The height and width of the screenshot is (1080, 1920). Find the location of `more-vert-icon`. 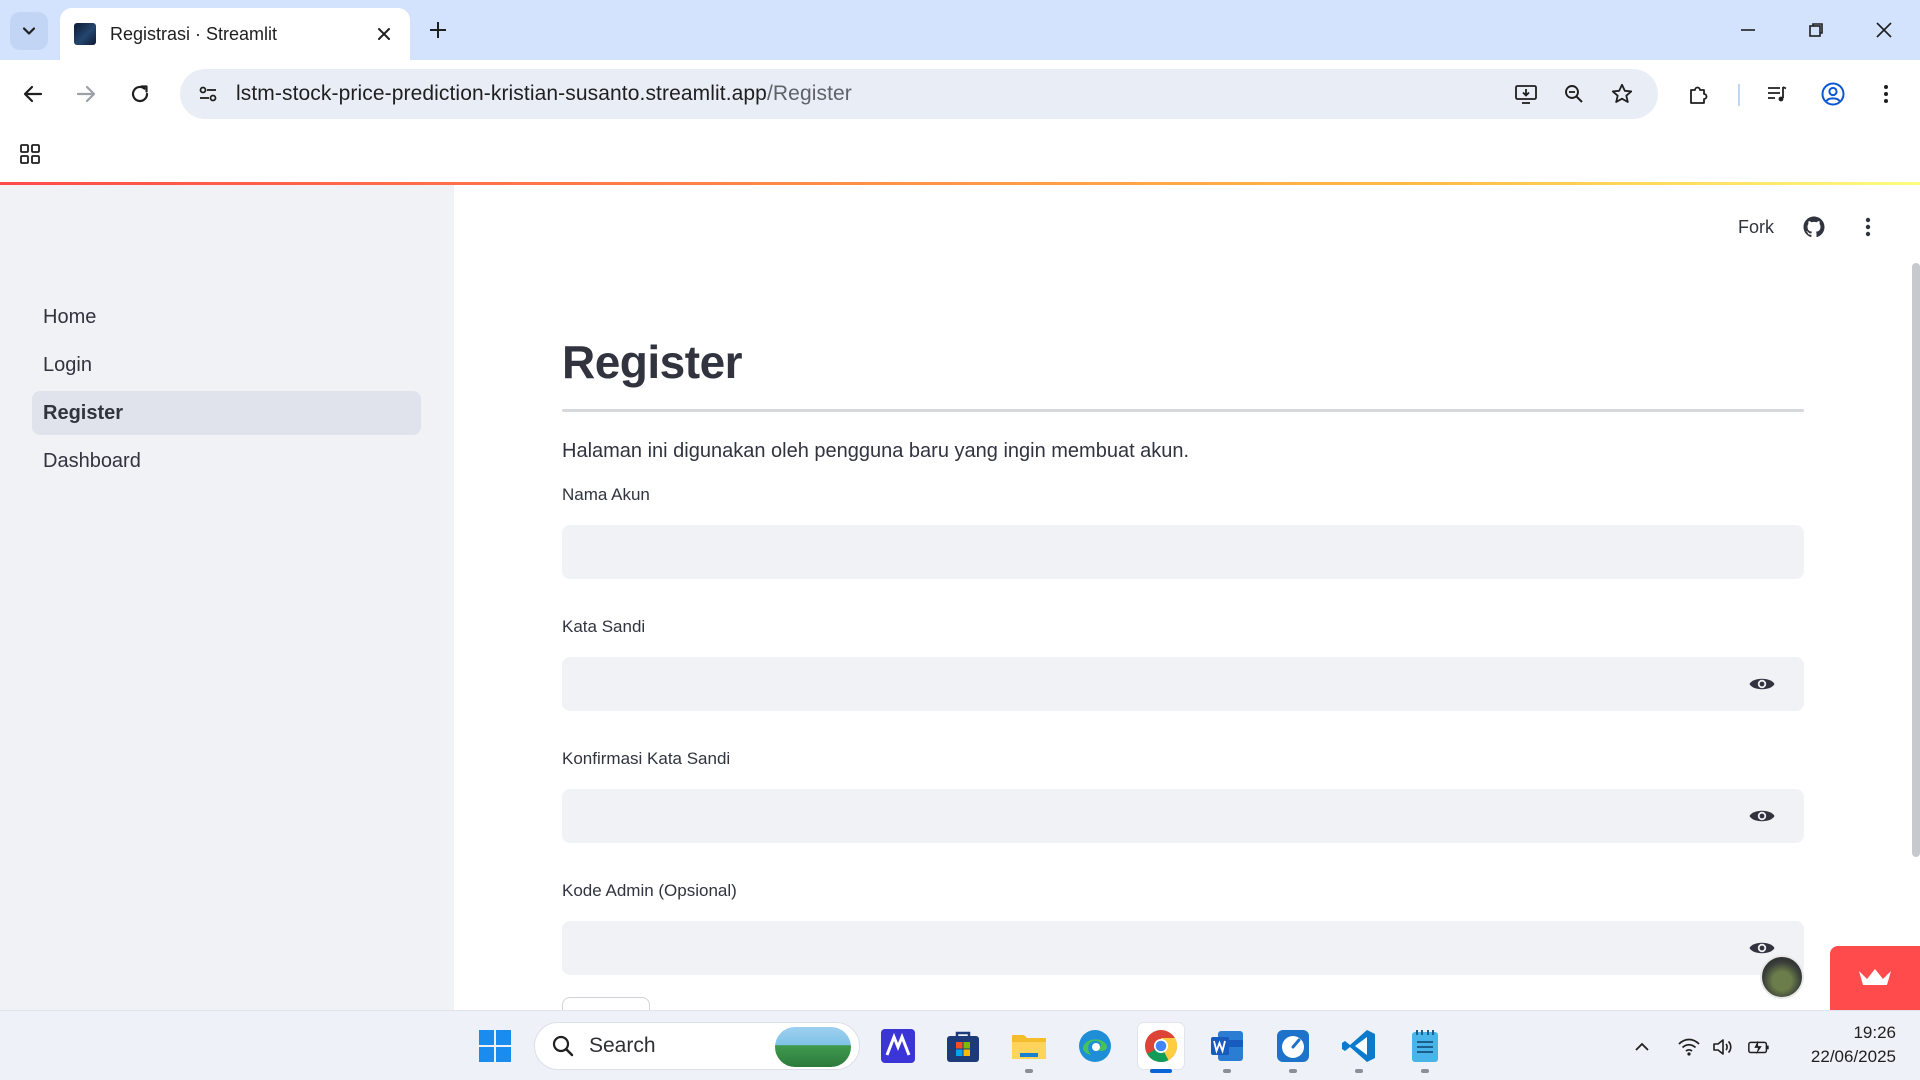

more-vert-icon is located at coordinates (1886, 94).